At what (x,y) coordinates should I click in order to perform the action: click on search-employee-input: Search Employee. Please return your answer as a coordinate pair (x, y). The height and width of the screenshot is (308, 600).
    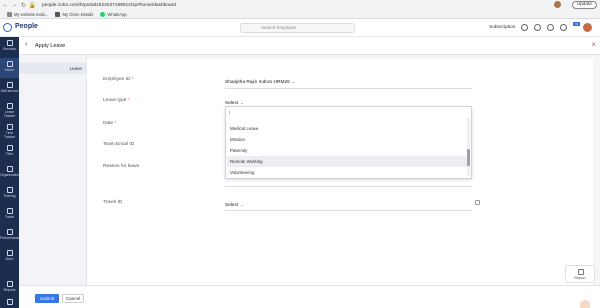
    Looking at the image, I should click on (297, 28).